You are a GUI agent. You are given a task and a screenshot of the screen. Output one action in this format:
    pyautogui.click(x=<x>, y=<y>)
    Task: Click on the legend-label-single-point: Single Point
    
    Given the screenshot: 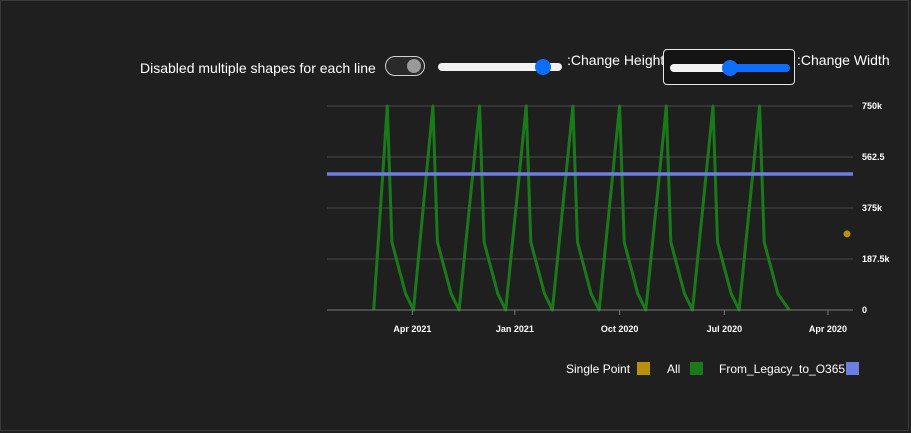 What is the action you would take?
    pyautogui.click(x=598, y=369)
    